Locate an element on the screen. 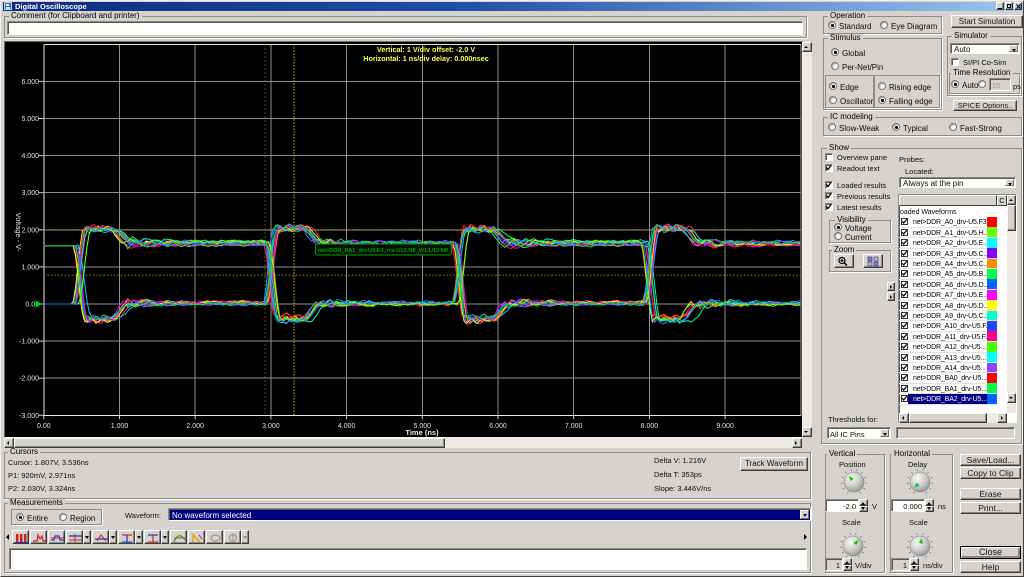  svg-text: 9.000 is located at coordinates (725, 426).